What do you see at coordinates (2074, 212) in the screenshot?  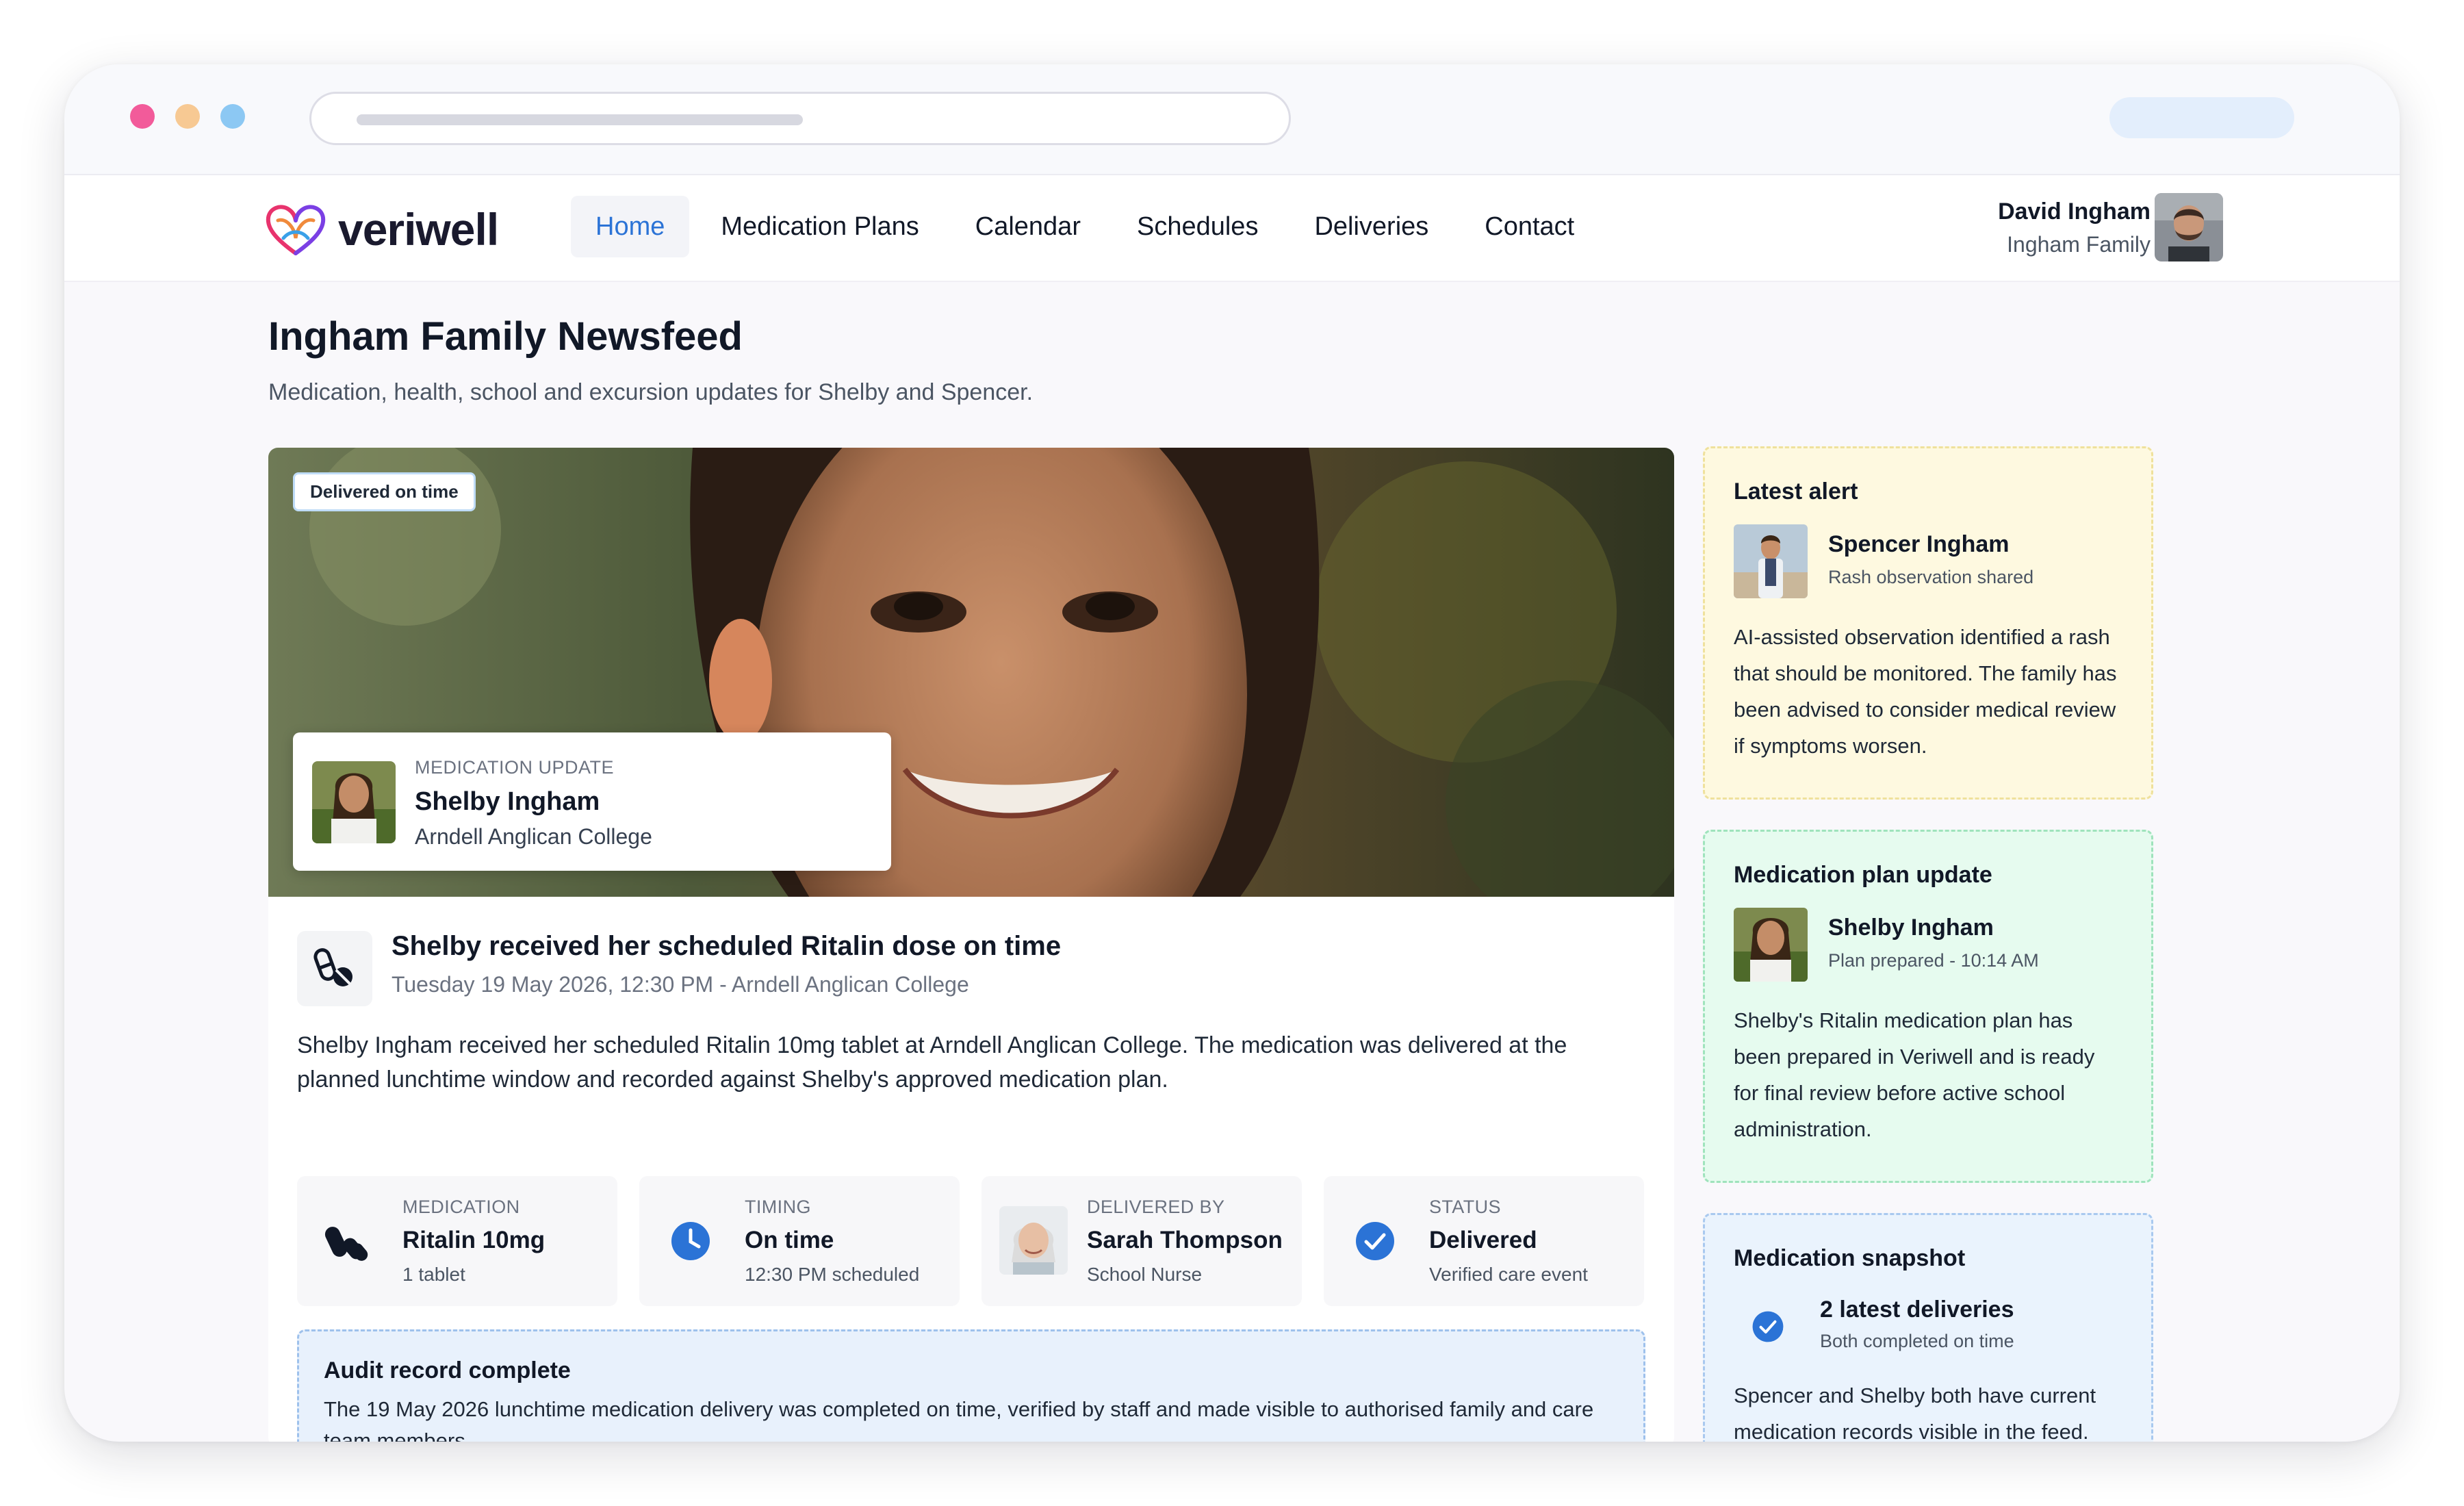 I see `user-name: David Ingham` at bounding box center [2074, 212].